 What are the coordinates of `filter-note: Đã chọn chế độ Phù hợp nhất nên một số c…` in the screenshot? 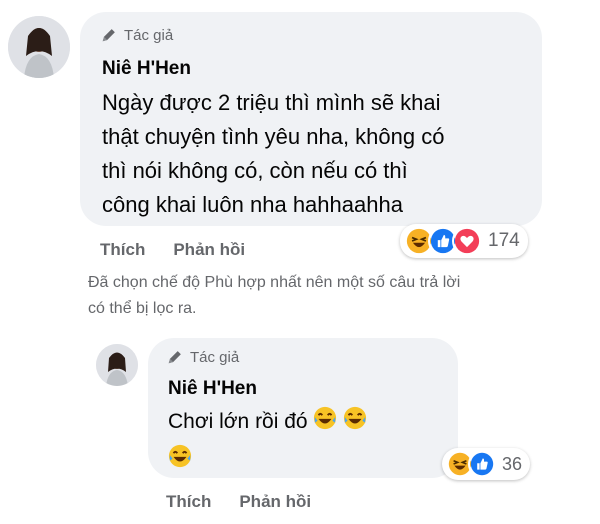 It's located at (274, 296).